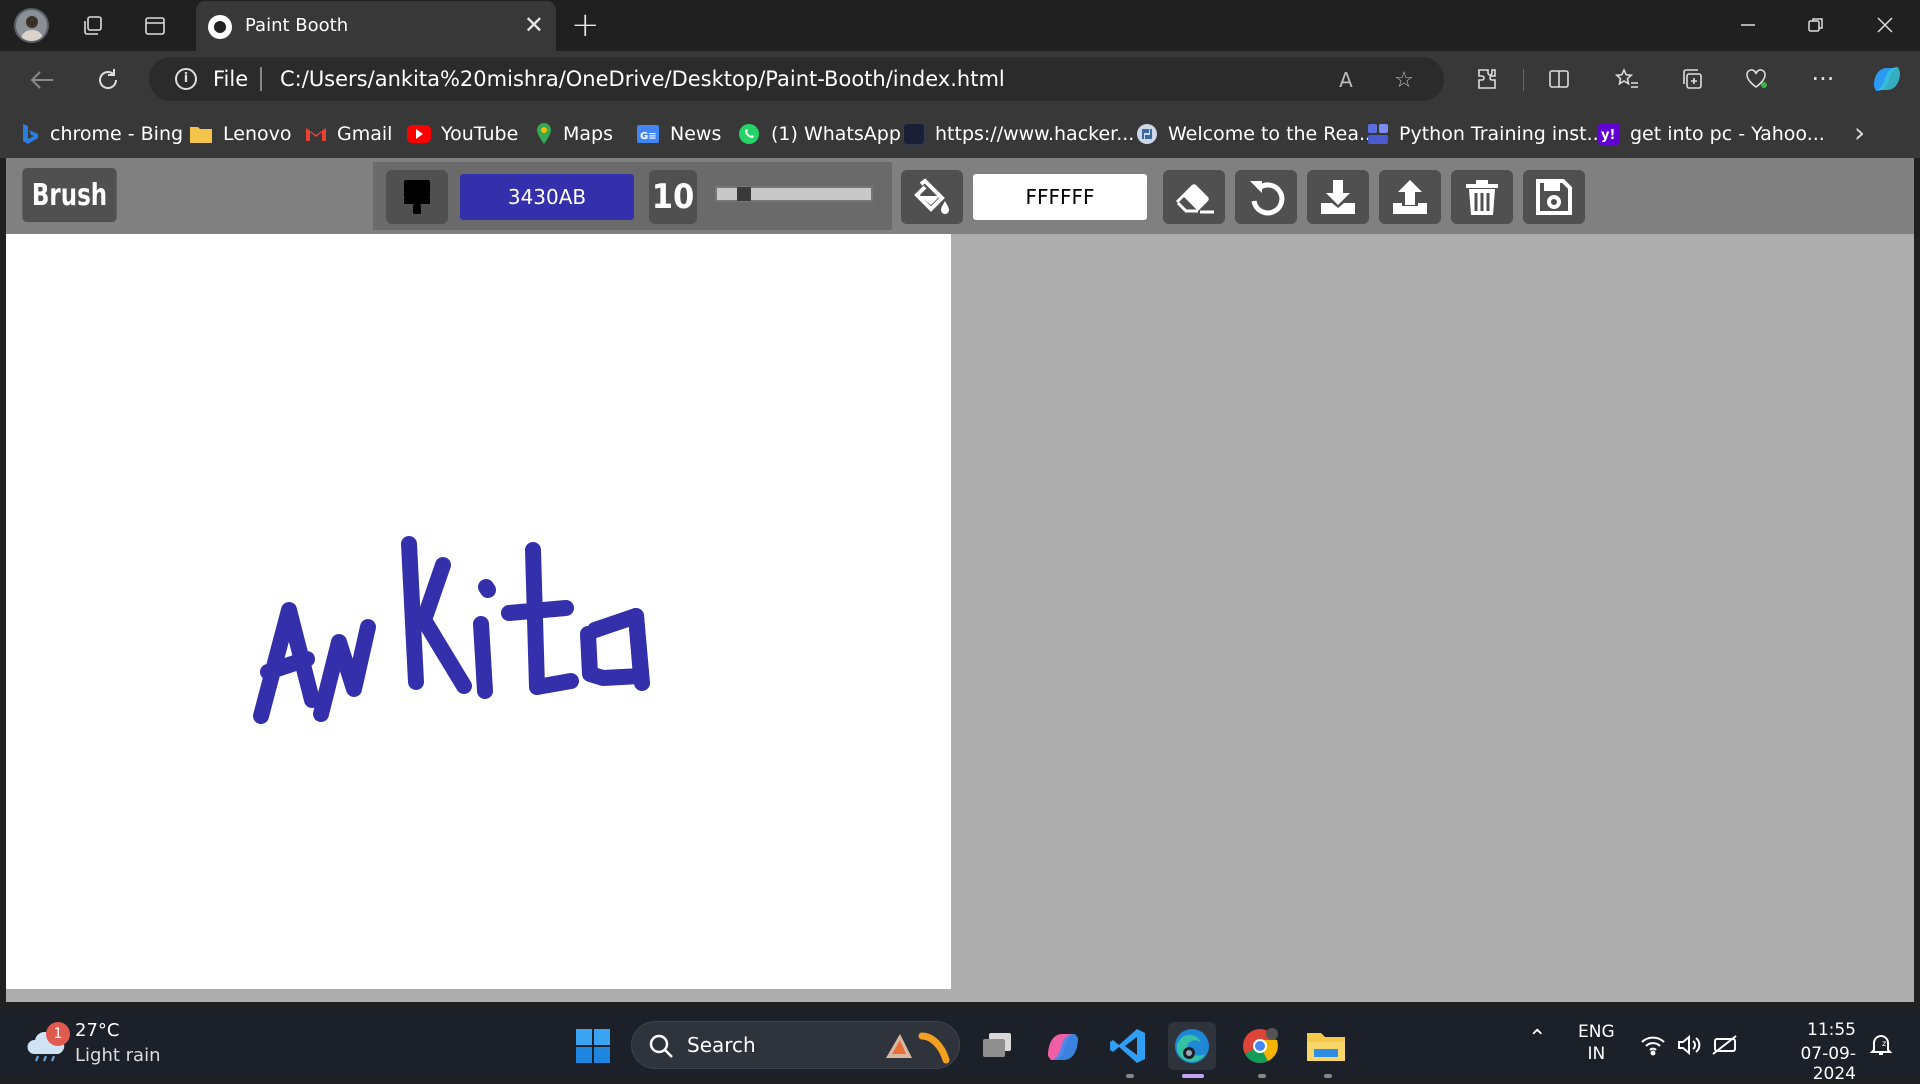 This screenshot has height=1084, width=1920. What do you see at coordinates (1816, 25) in the screenshot?
I see `restore-button` at bounding box center [1816, 25].